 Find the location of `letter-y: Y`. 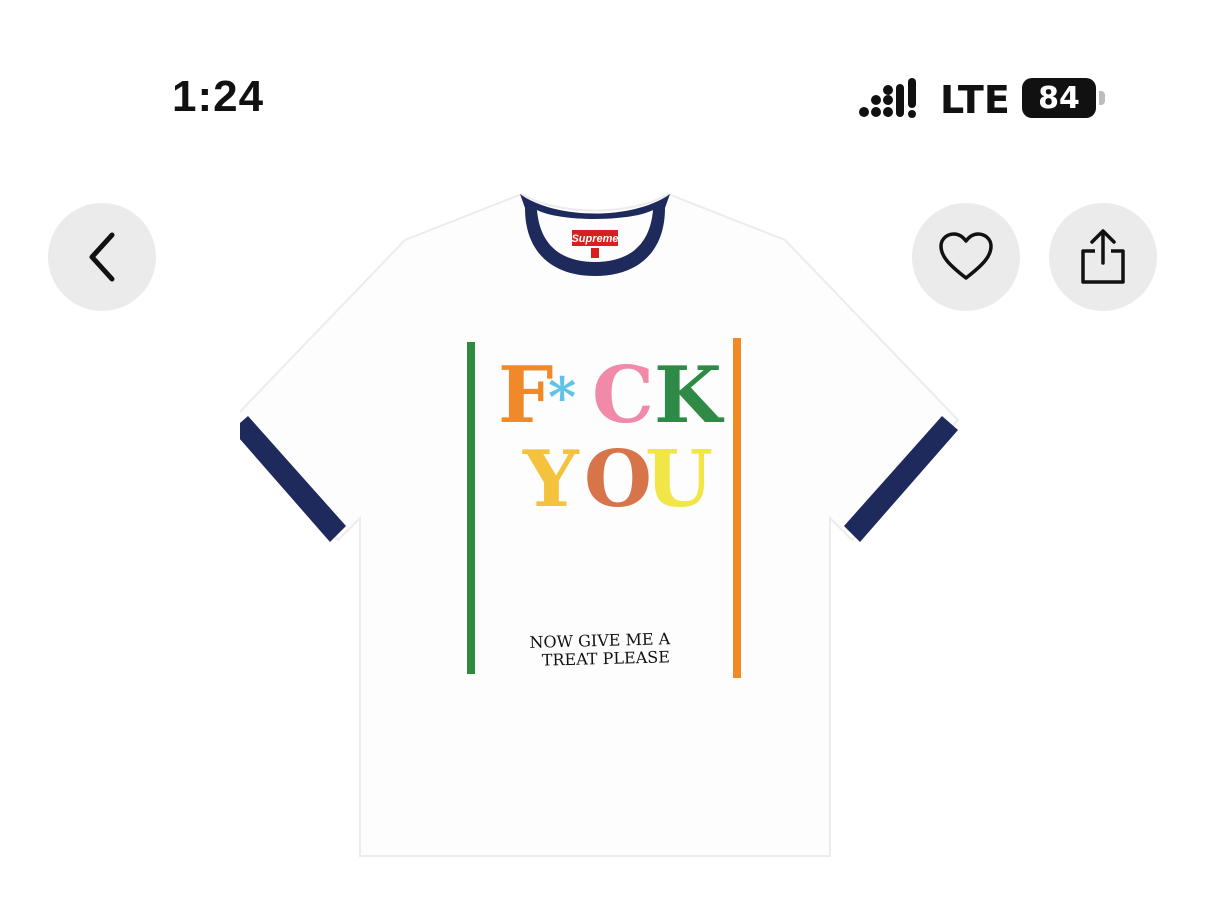

letter-y: Y is located at coordinates (551, 479).